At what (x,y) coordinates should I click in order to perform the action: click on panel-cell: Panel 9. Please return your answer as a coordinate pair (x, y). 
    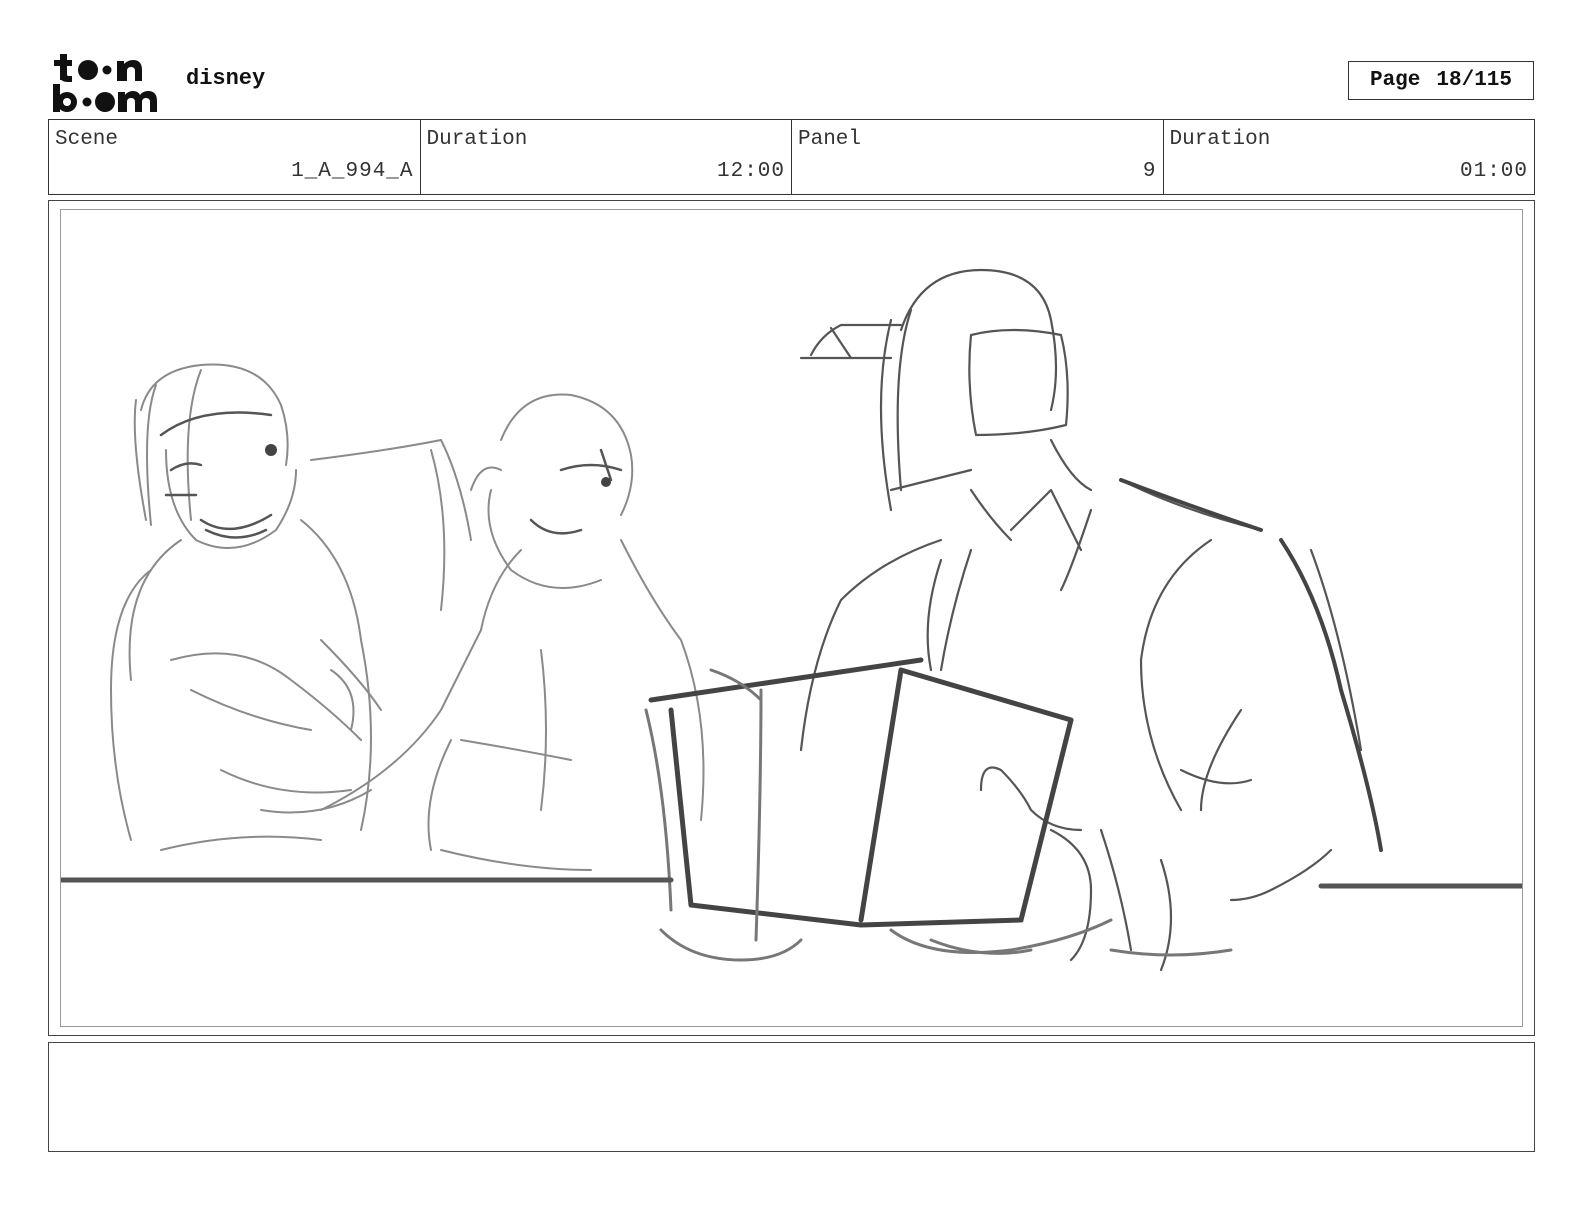
    Looking at the image, I should click on (978, 157).